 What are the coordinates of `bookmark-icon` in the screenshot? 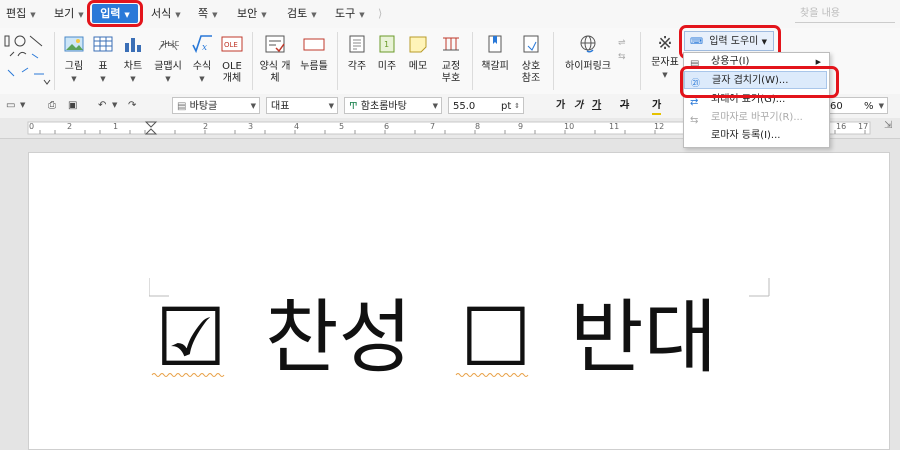 It's located at (495, 44).